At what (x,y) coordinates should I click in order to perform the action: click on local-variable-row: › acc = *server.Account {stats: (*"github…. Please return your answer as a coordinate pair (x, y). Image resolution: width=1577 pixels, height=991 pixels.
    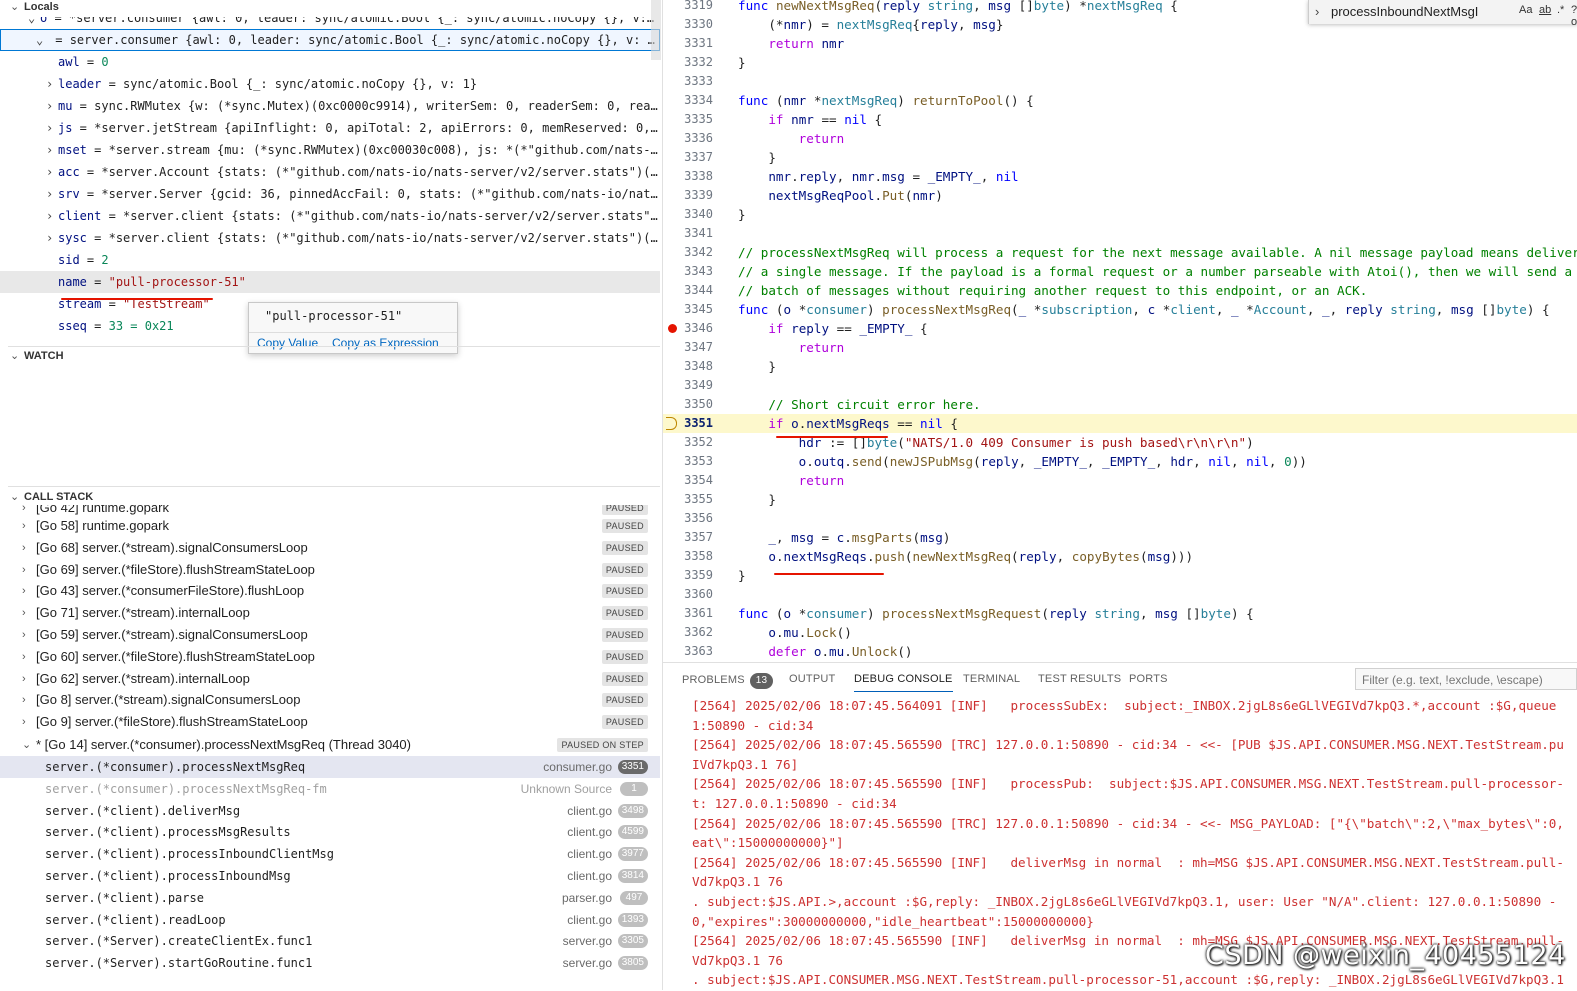
    Looking at the image, I should click on (330, 172).